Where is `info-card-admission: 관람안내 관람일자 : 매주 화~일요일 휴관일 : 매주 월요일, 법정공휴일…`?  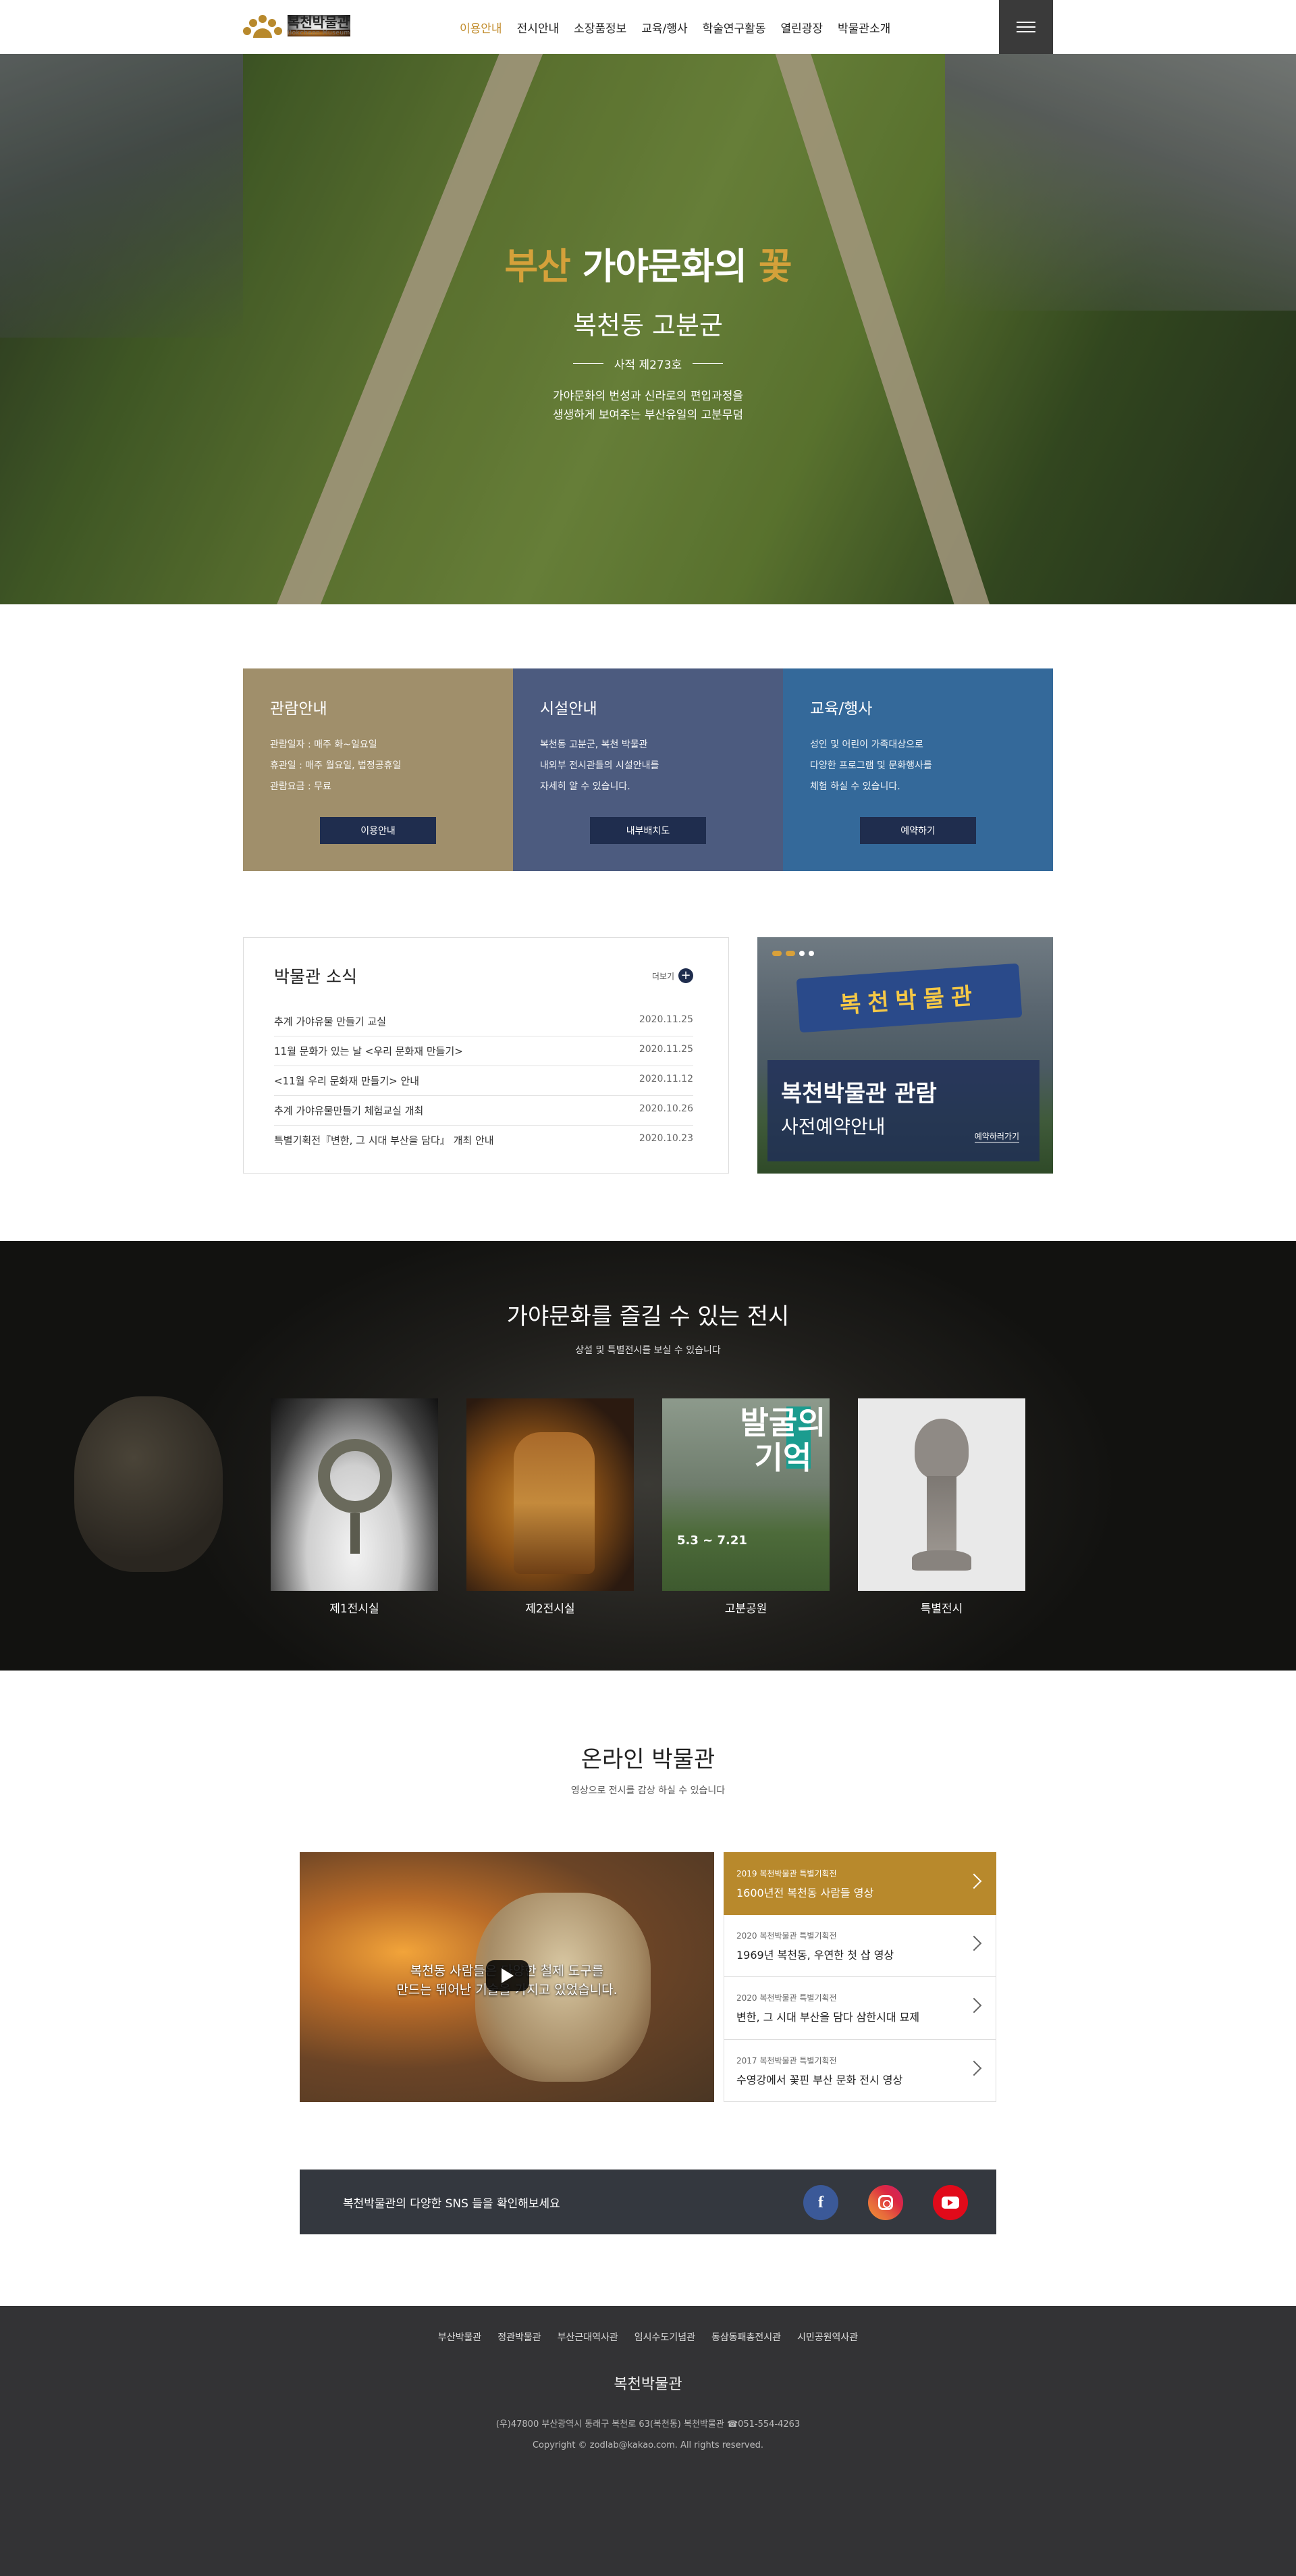 info-card-admission: 관람안내 관람일자 : 매주 화~일요일 휴관일 : 매주 월요일, 법정공휴일… is located at coordinates (378, 770).